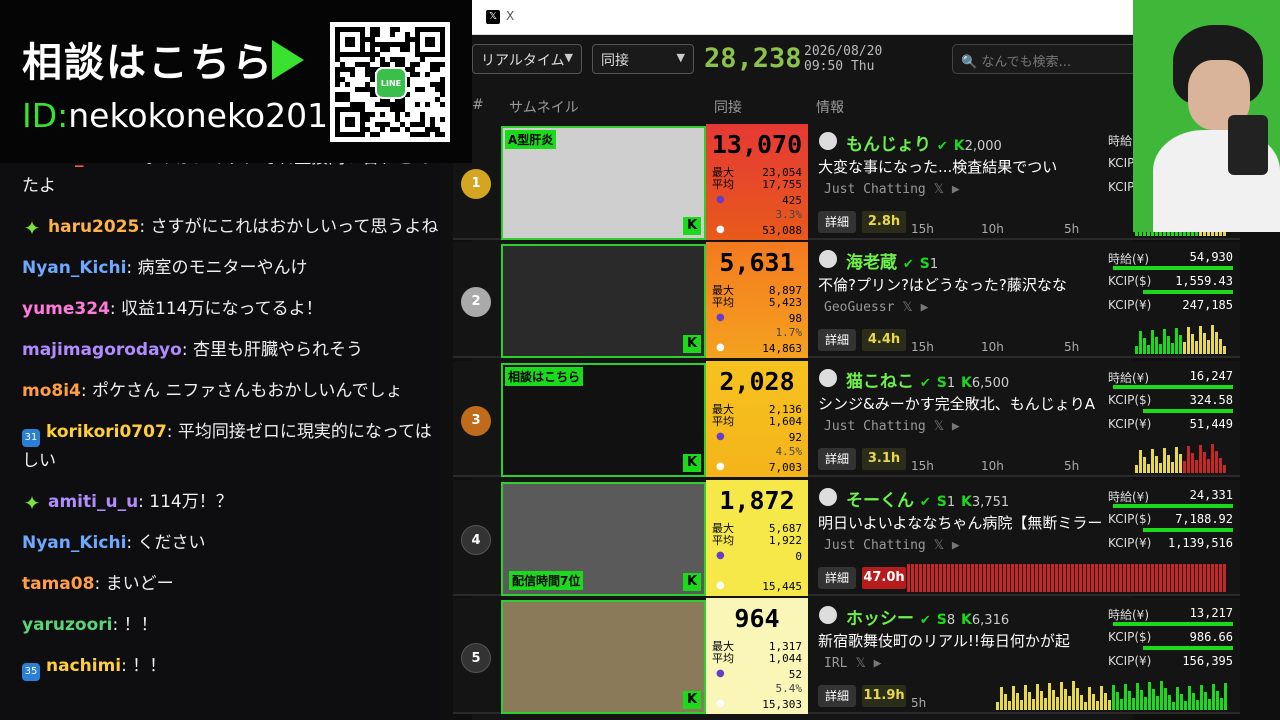 This screenshot has width=1280, height=720. Describe the element at coordinates (531, 139) in the screenshot. I see `thumbnail-caption: A型肝炎` at that location.